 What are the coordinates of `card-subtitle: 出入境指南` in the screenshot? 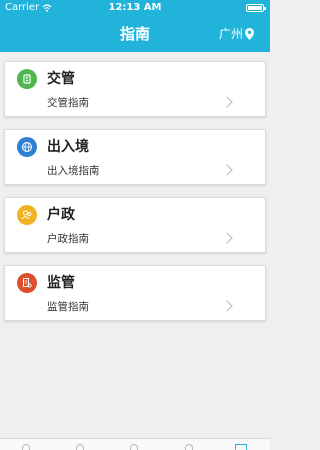 It's located at (73, 171).